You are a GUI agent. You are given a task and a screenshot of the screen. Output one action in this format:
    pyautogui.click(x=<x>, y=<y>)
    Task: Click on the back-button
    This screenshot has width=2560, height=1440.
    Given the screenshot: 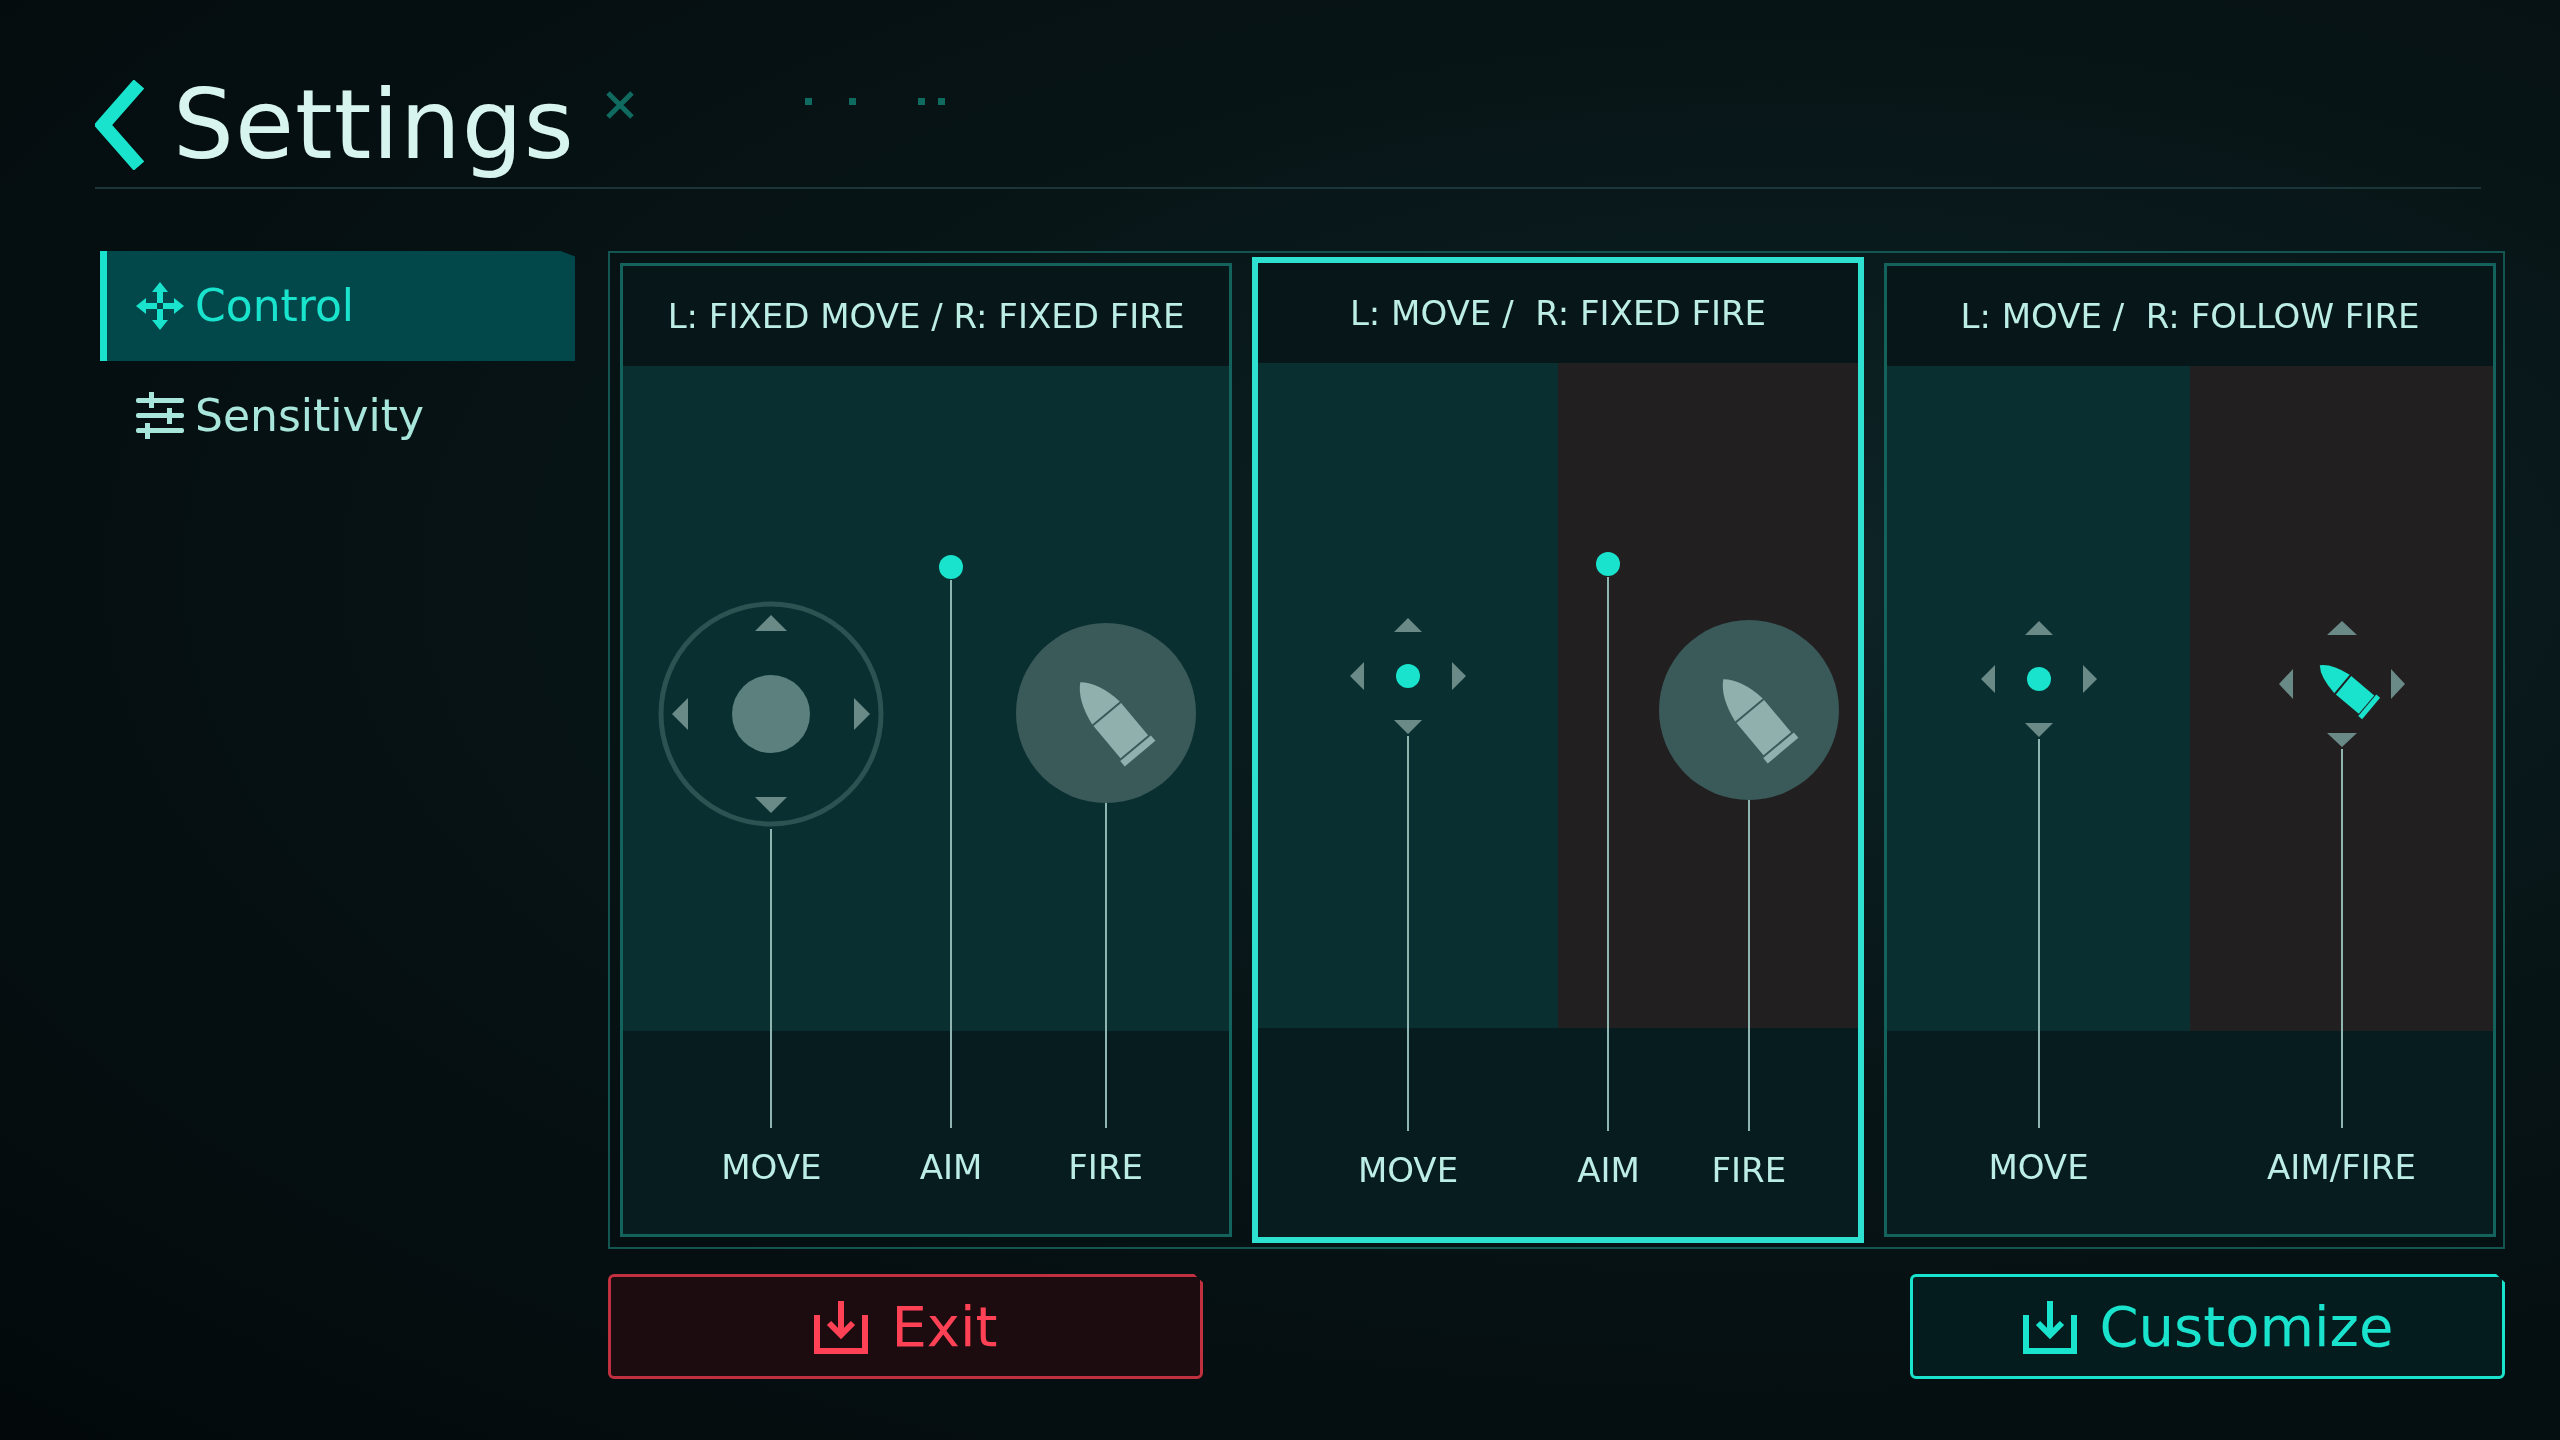 What is the action you would take?
    pyautogui.click(x=120, y=124)
    